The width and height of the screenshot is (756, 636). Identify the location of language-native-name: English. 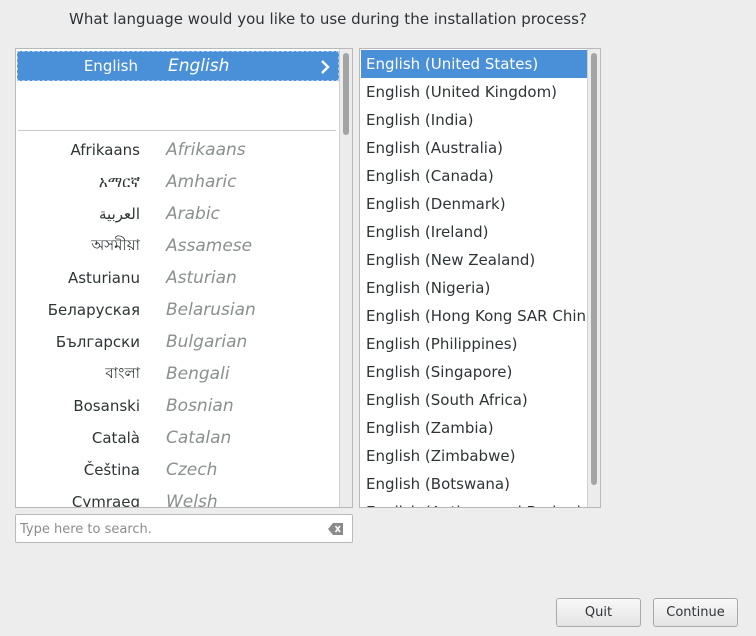
(110, 66).